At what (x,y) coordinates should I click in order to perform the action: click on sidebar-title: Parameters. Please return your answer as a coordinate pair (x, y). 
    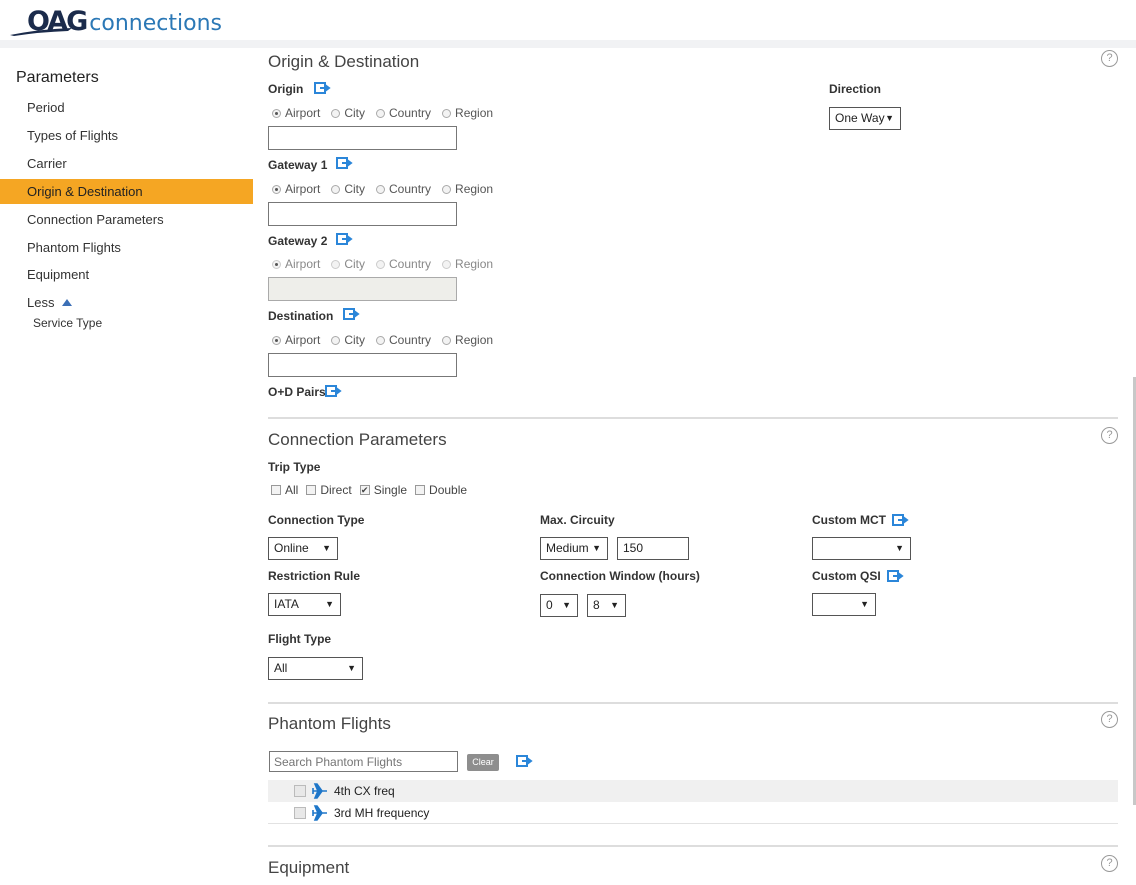
    Looking at the image, I should click on (57, 77).